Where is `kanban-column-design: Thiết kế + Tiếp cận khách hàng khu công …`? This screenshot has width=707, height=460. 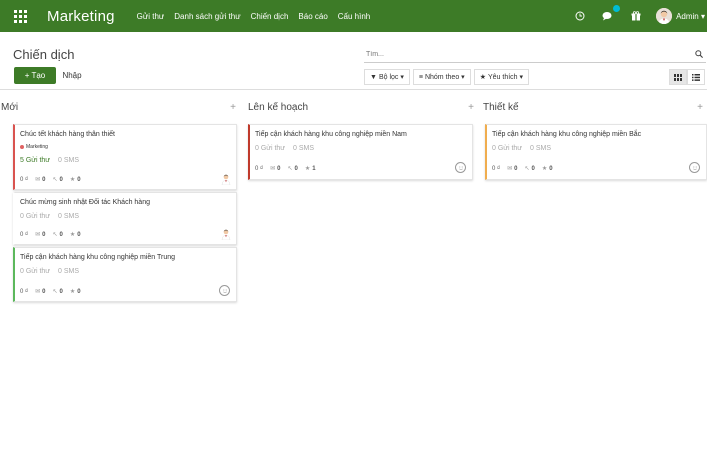
kanban-column-design: Thiết kế + Tiếp cận khách hàng khu công … is located at coordinates (595, 135).